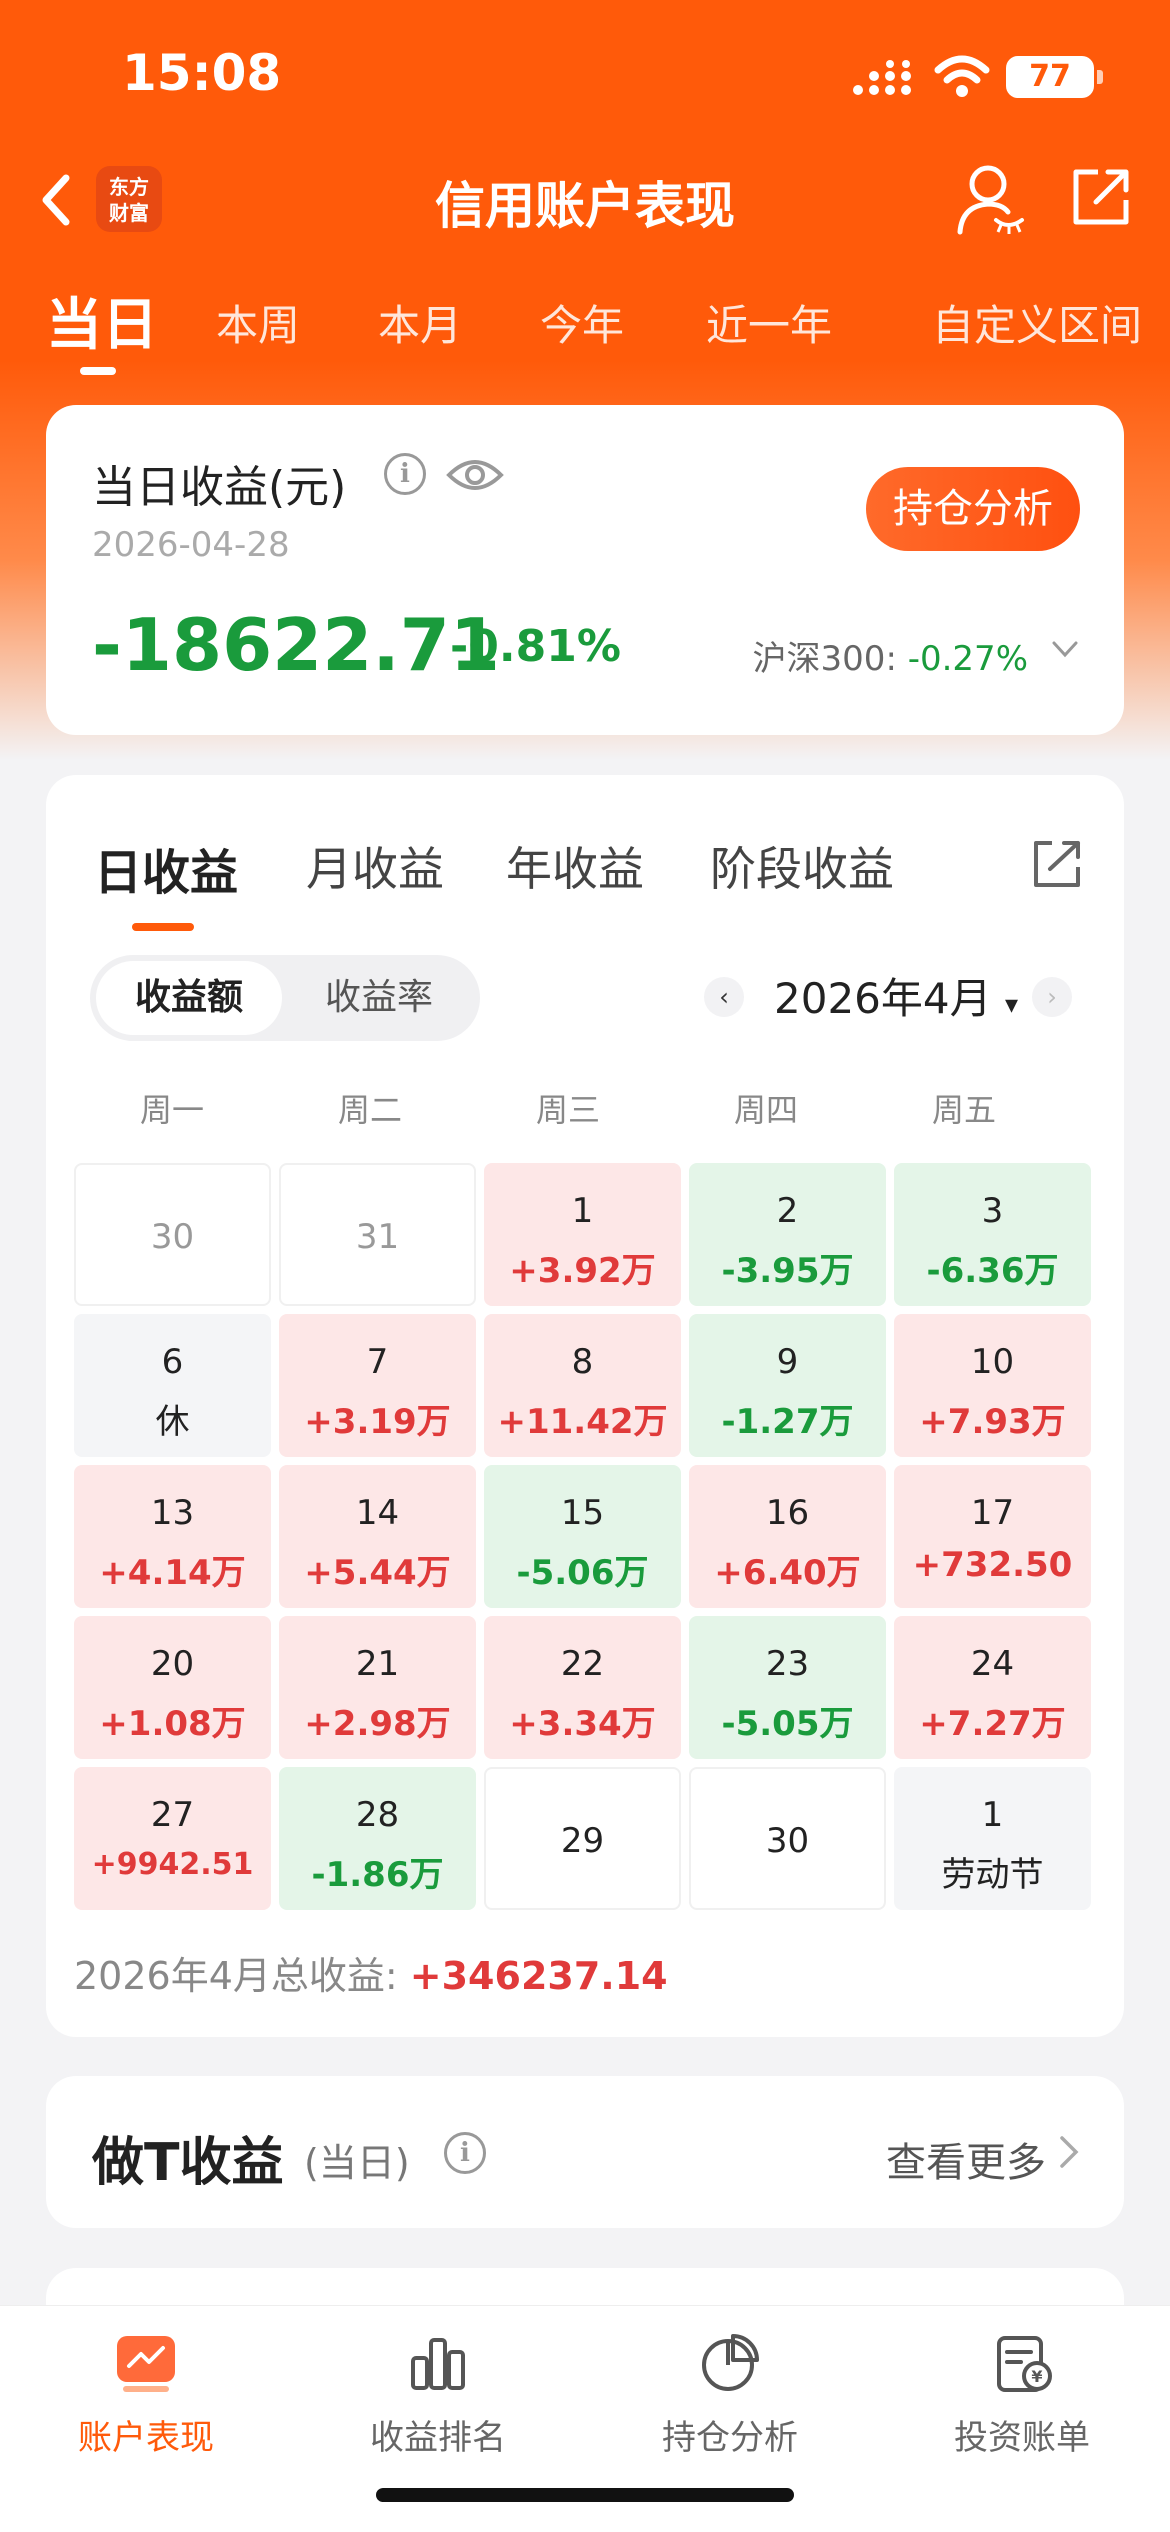 The width and height of the screenshot is (1170, 2532). Describe the element at coordinates (991, 200) in the screenshot. I see `user-privacy-icon` at that location.